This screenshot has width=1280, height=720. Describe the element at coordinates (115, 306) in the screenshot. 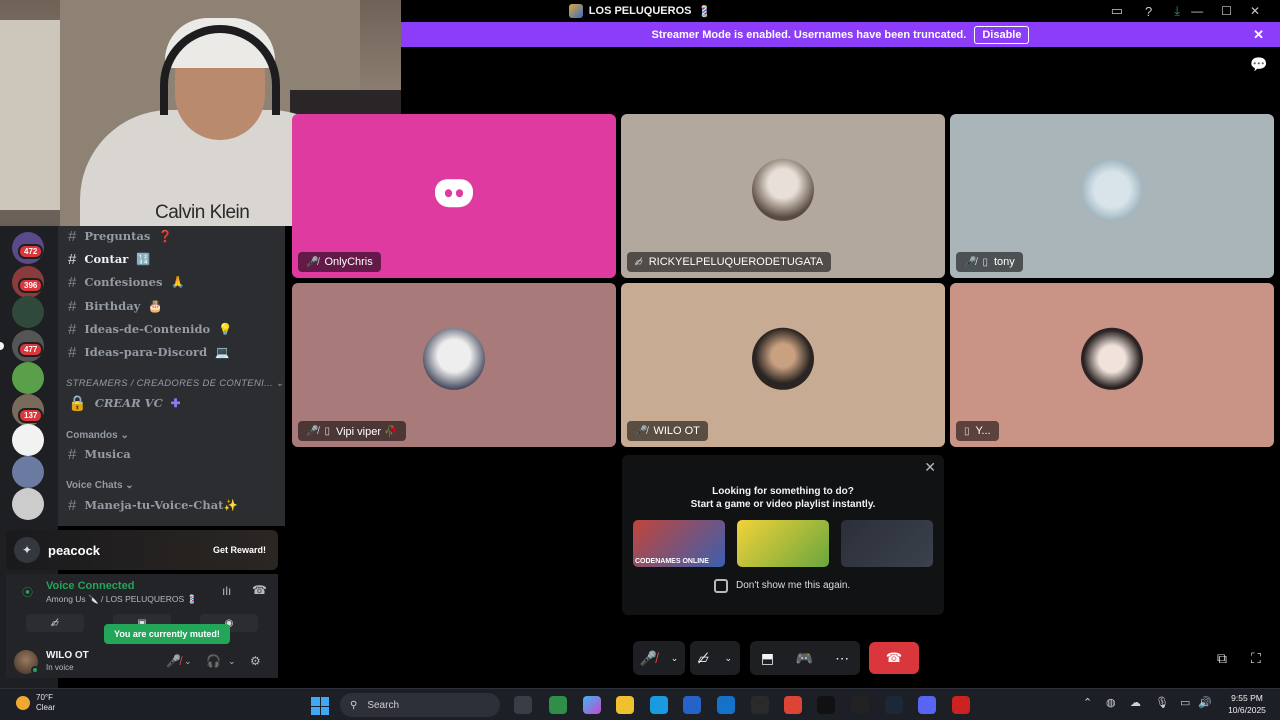

I see `channel-birthday: # Birthday 🎂` at that location.